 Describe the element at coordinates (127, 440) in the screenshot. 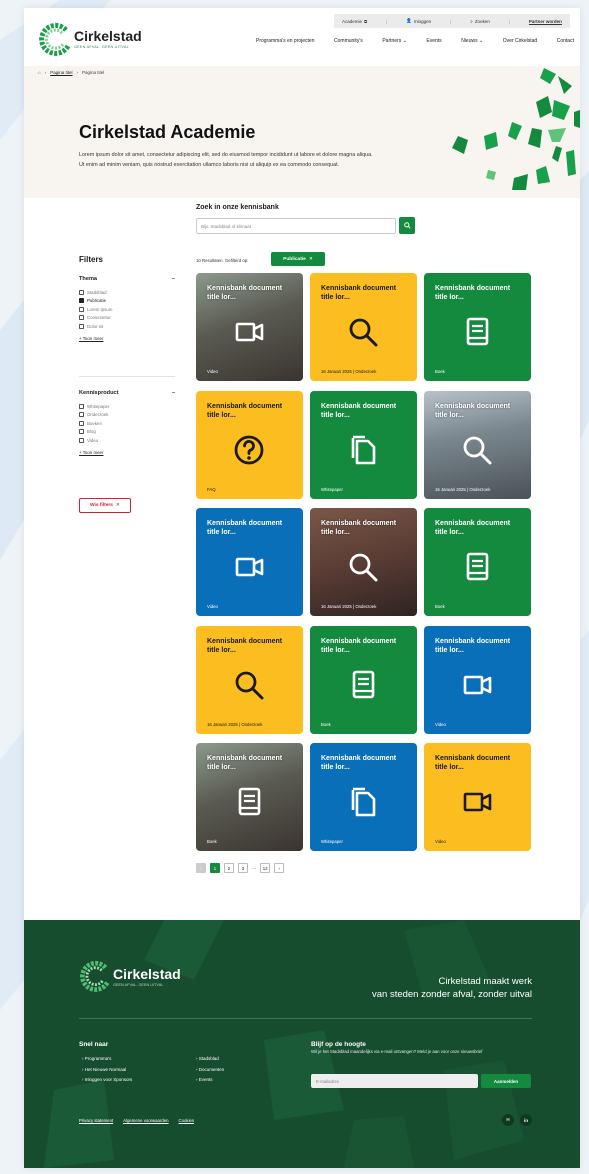

I see `filter-option: Video` at that location.